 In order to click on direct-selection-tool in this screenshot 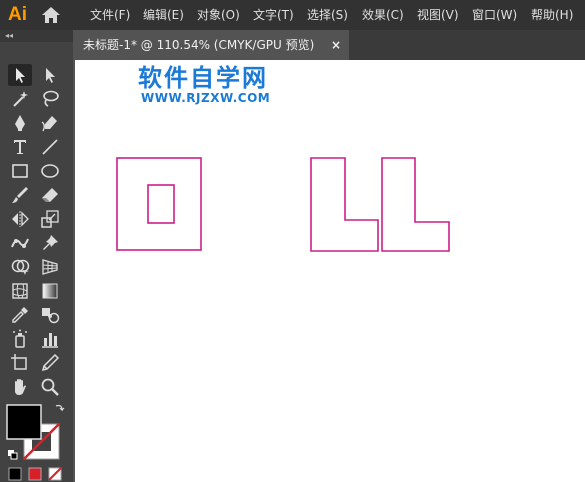, I will do `click(50, 75)`.